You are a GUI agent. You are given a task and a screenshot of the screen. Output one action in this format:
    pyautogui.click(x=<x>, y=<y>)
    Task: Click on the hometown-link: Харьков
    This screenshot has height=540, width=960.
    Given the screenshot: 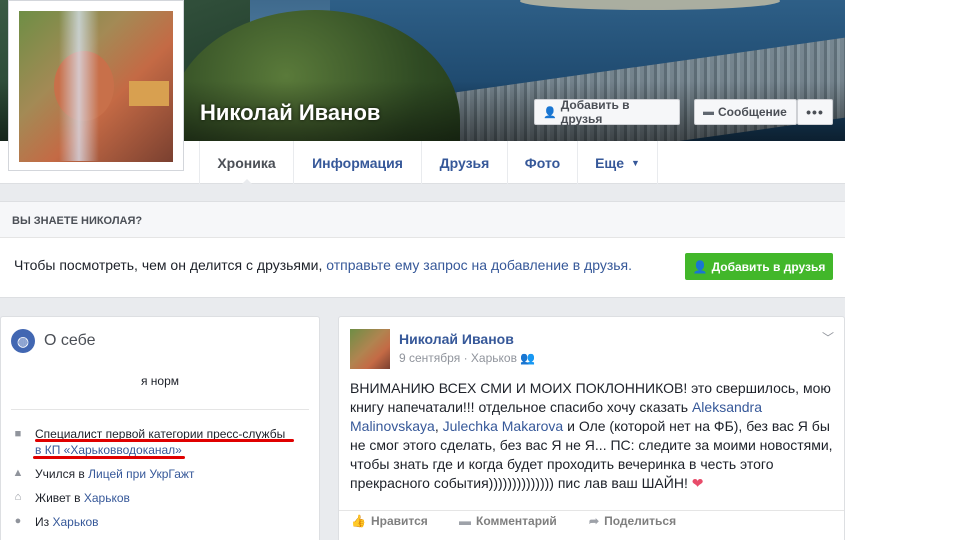 What is the action you would take?
    pyautogui.click(x=75, y=522)
    